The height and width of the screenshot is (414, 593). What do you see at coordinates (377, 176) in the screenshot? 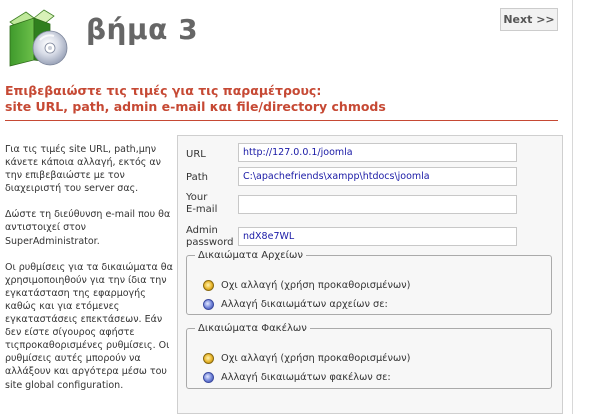
I see `path-input: C:\apachefriends\xampp\htdocs\joomla` at bounding box center [377, 176].